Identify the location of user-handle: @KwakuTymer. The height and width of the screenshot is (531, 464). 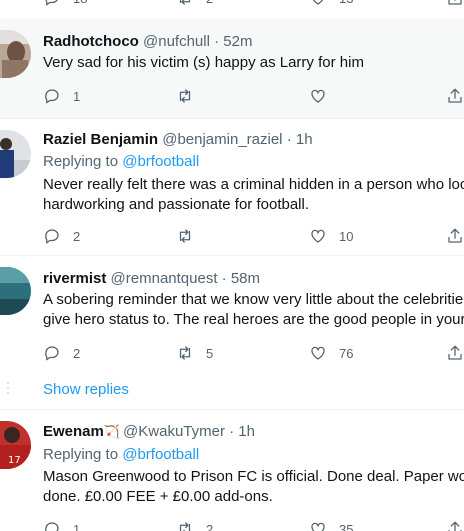
(174, 431).